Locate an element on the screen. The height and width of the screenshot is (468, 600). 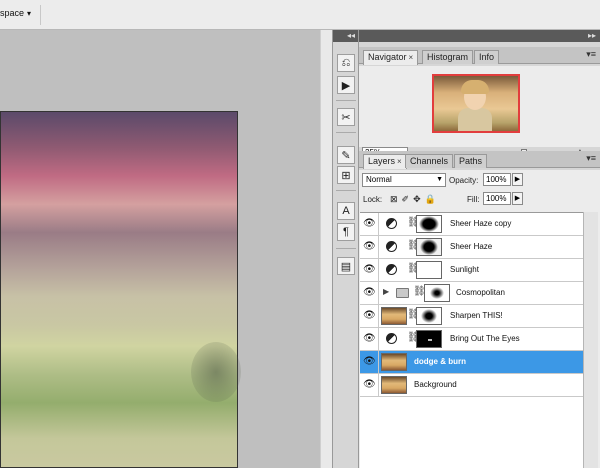
layer-row: 👁 Background is located at coordinates (471, 385).